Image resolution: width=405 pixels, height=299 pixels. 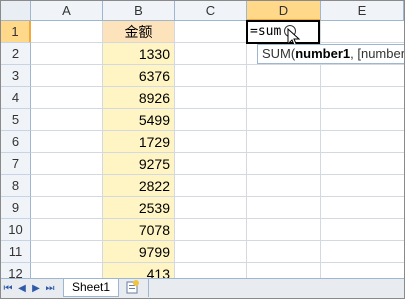 I want to click on row-header-8: 8, so click(x=16, y=186).